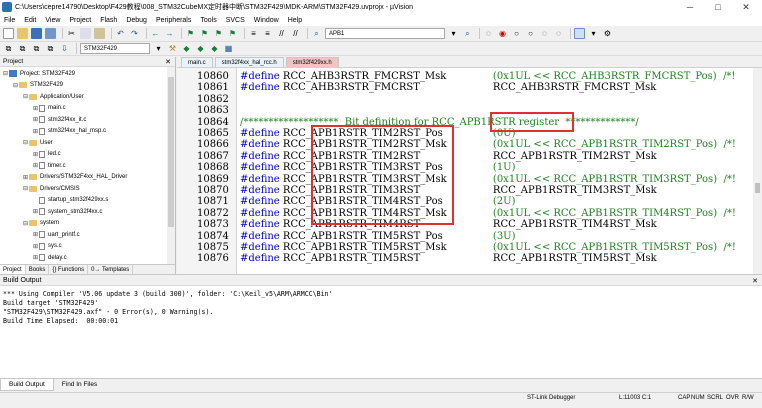 The height and width of the screenshot is (408, 762). Describe the element at coordinates (27, 384) in the screenshot. I see `tab-build-output: Build Output` at that location.